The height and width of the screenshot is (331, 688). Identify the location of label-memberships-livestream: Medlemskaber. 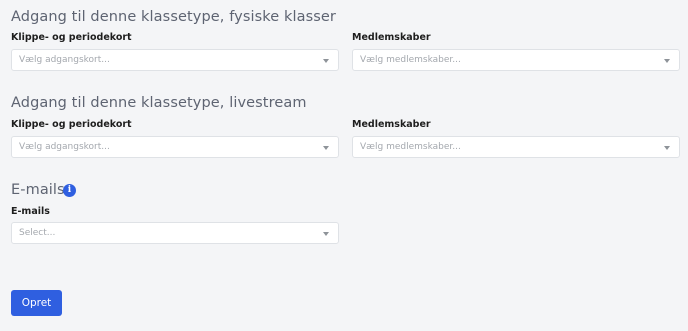
(391, 124).